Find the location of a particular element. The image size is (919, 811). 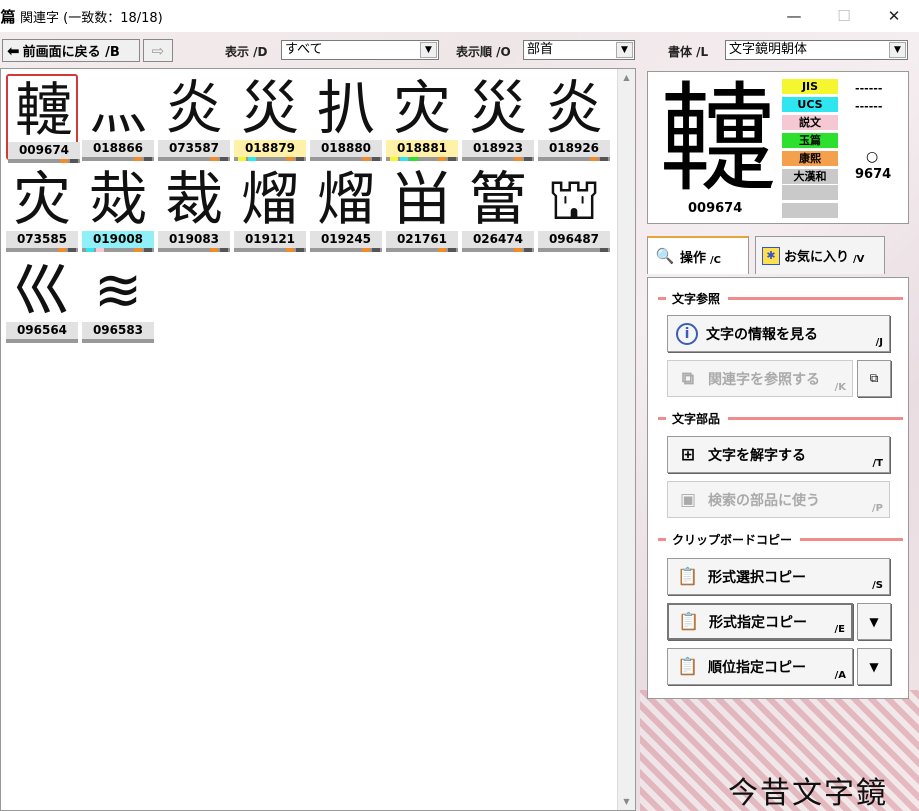

glyph-code: 096583 is located at coordinates (118, 330).